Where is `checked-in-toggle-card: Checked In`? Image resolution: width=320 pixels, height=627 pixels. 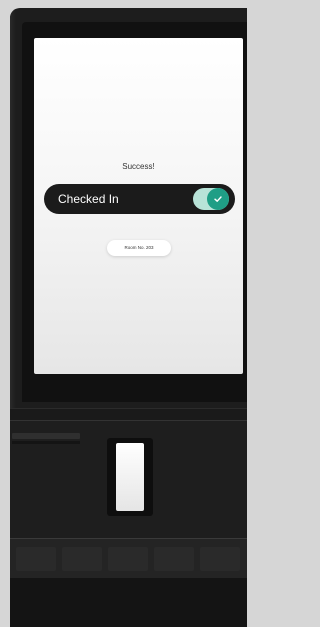 checked-in-toggle-card: Checked In is located at coordinates (139, 199).